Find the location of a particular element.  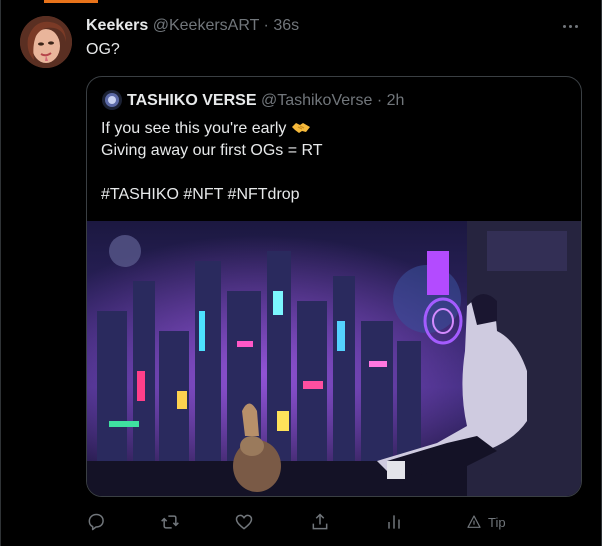

quoted-text-line-2: Giving away our first OGs = RT is located at coordinates (212, 150).